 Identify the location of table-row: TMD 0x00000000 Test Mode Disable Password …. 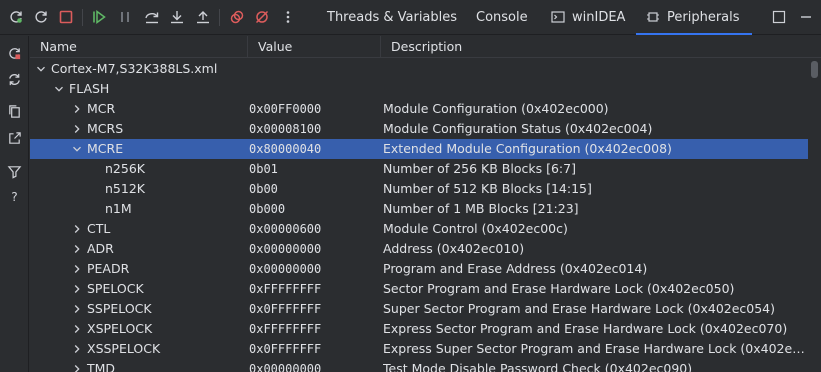
(419, 365).